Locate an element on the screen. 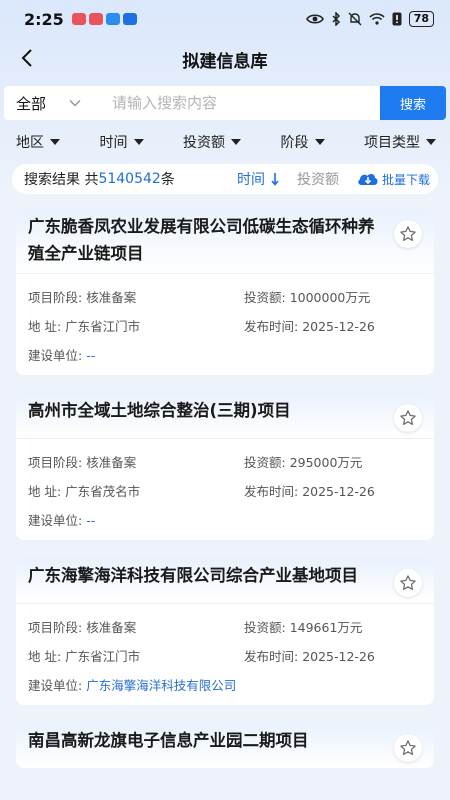 This screenshot has height=800, width=450. star-icon is located at coordinates (408, 582).